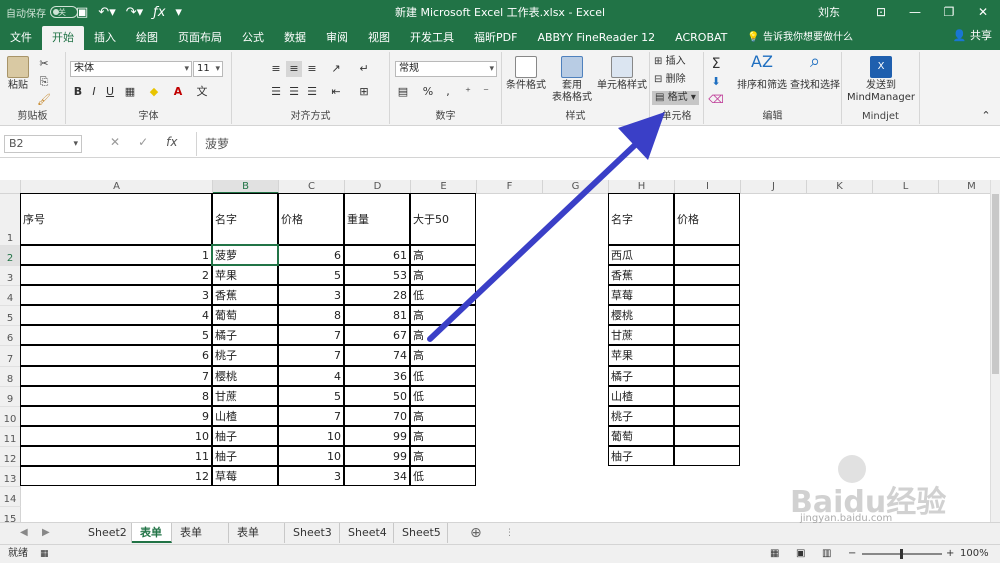  I want to click on cell-H5: 樱桃, so click(641, 315).